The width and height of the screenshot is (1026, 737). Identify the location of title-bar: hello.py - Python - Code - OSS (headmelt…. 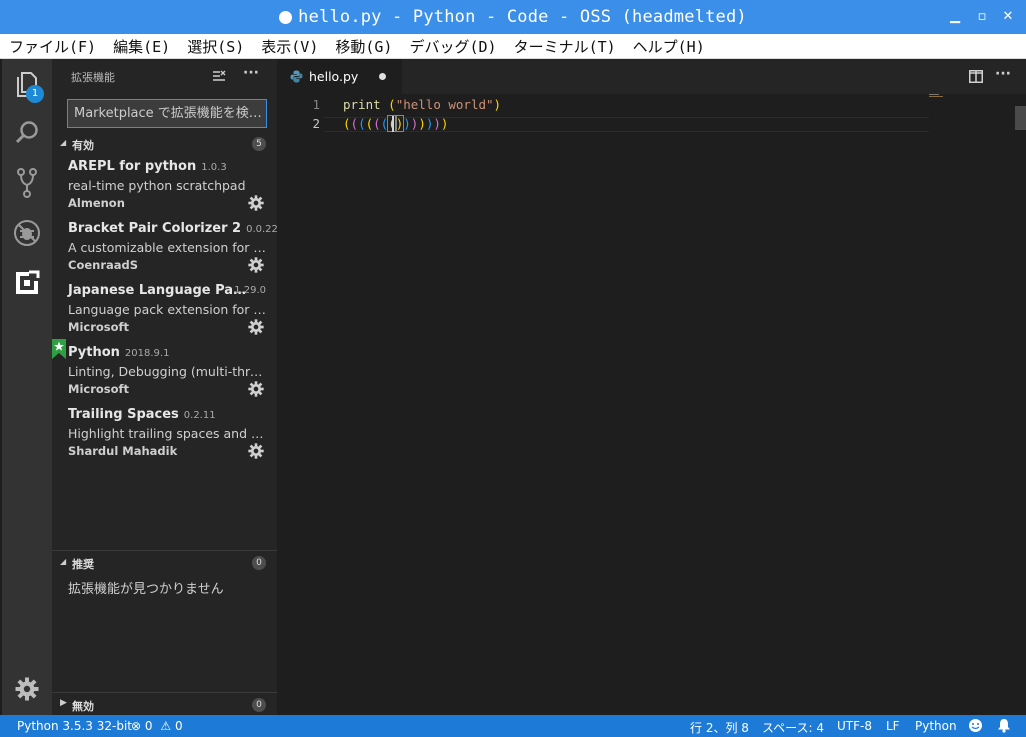
(513, 17).